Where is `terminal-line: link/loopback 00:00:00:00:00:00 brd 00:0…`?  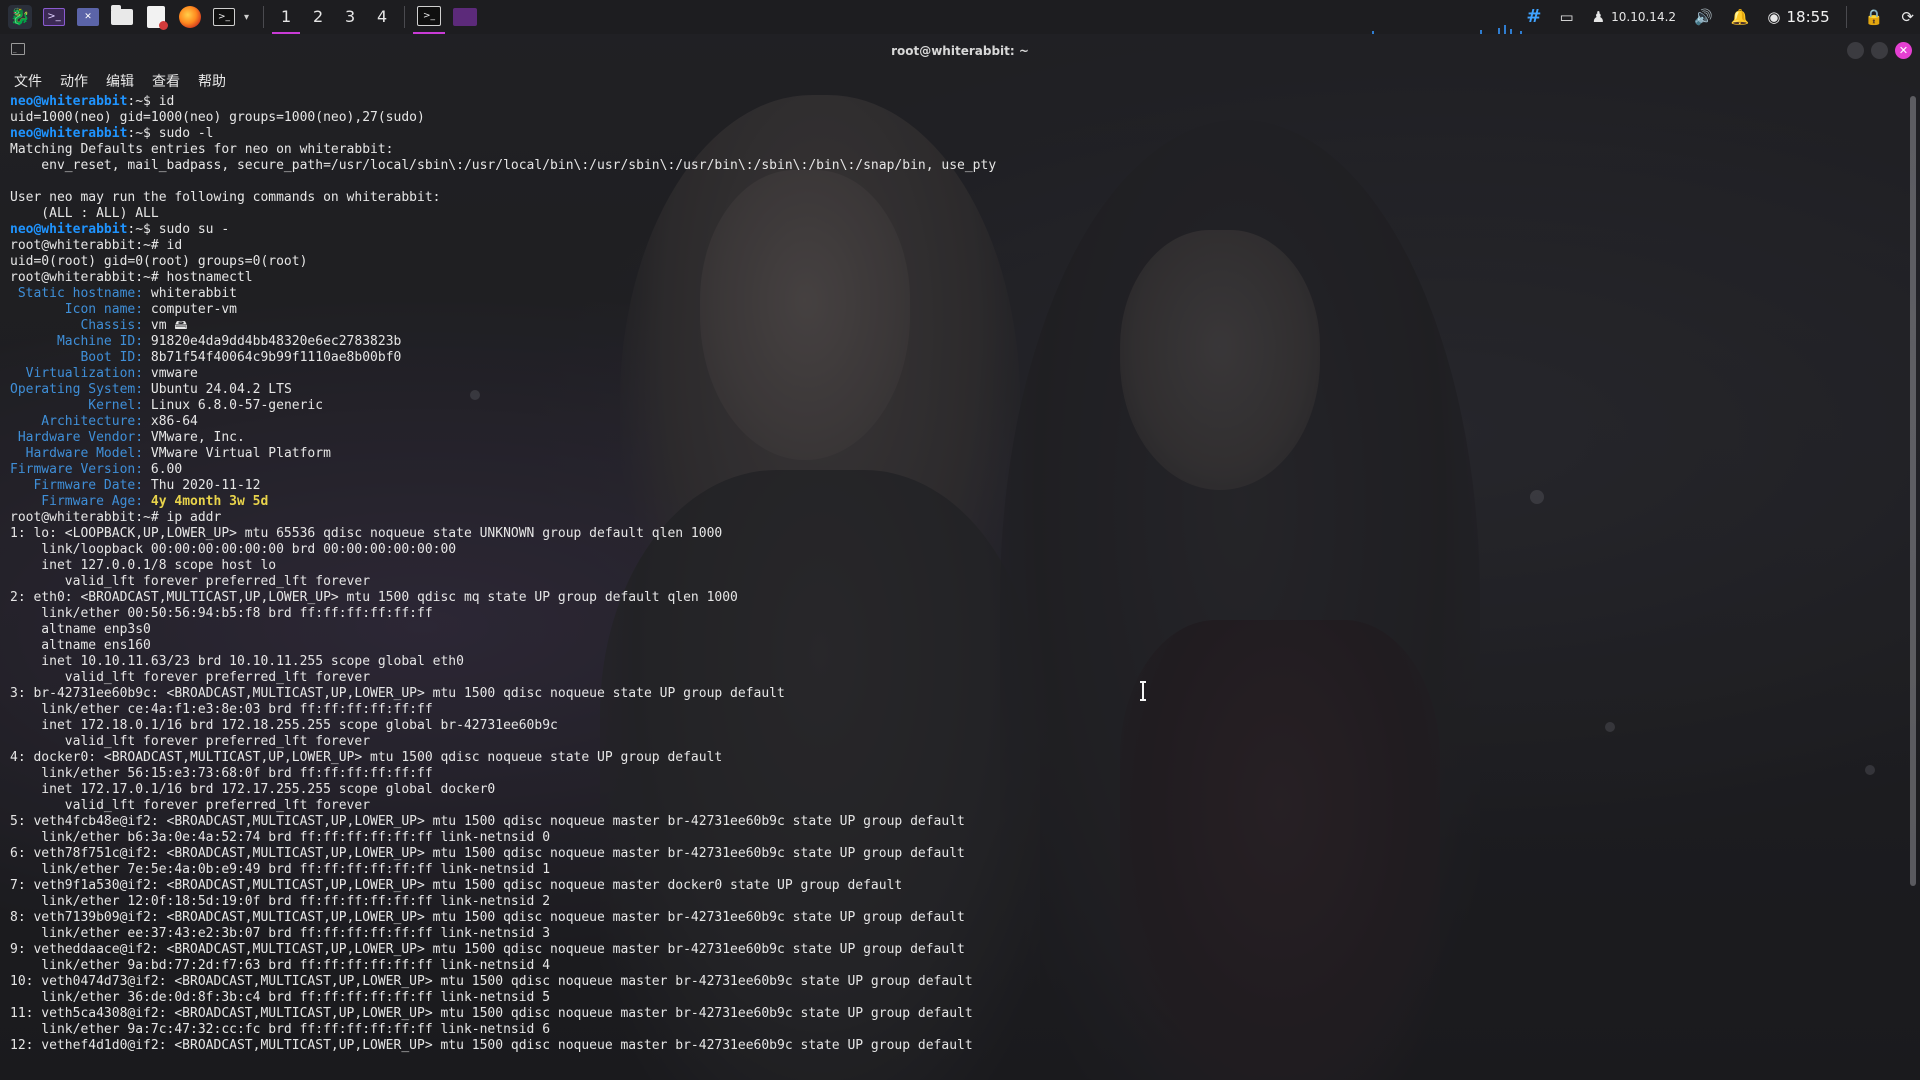
terminal-line: link/loopback 00:00:00:00:00:00 brd 00:0… is located at coordinates (950, 550).